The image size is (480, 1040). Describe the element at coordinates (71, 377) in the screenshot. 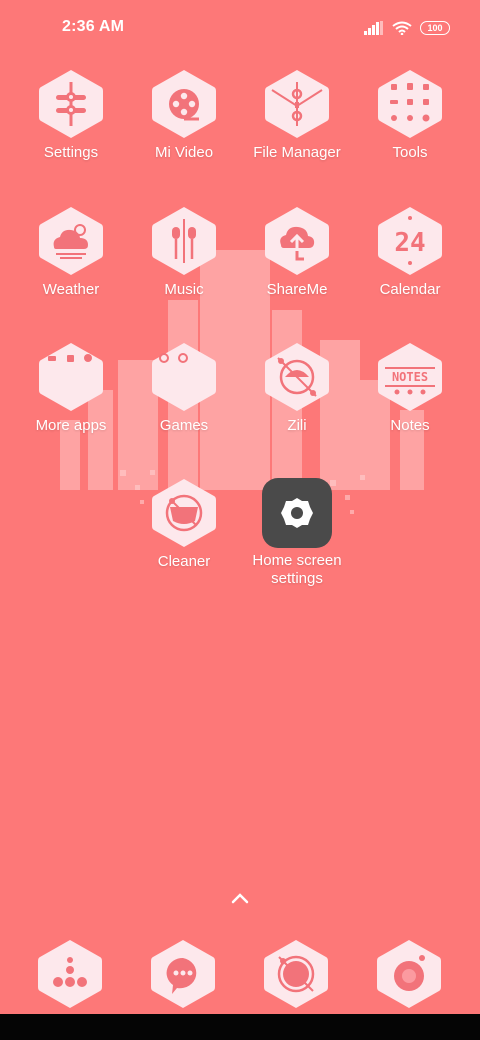

I see `more-apps-folder-icon` at that location.